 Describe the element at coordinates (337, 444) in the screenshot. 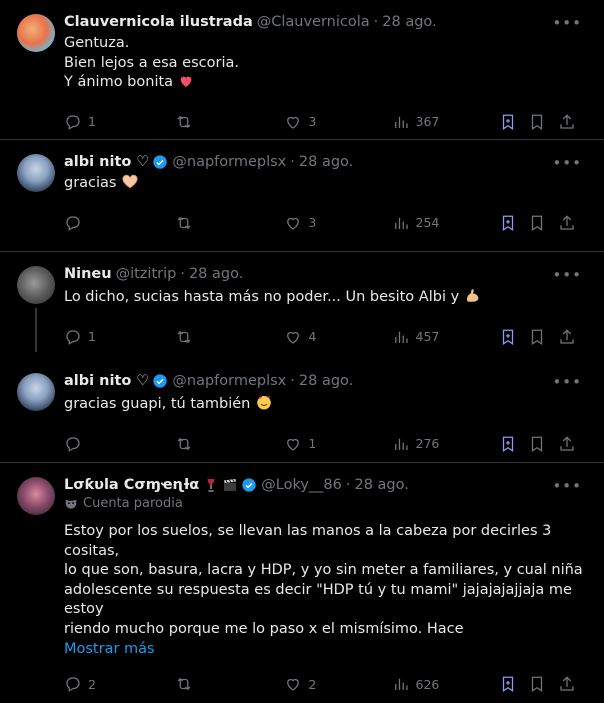

I see `like-button: 1` at that location.